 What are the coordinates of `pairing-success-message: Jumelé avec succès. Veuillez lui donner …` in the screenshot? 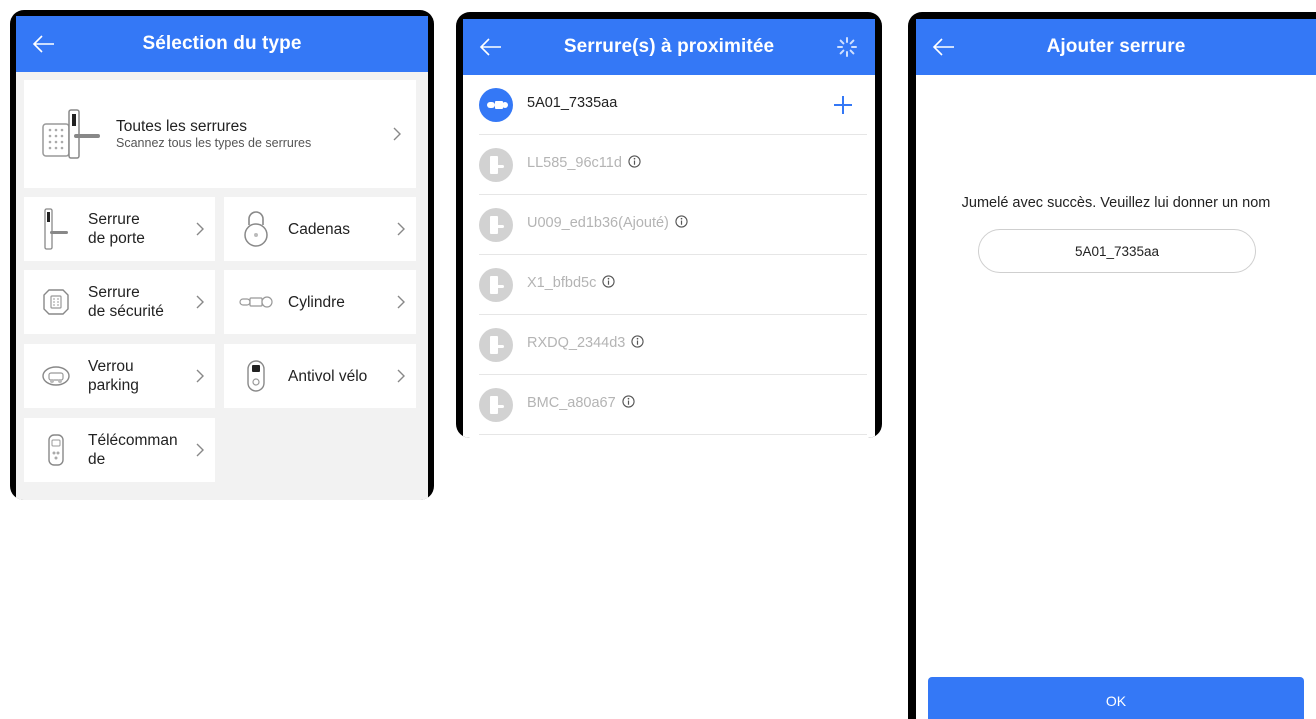 It's located at (1116, 203).